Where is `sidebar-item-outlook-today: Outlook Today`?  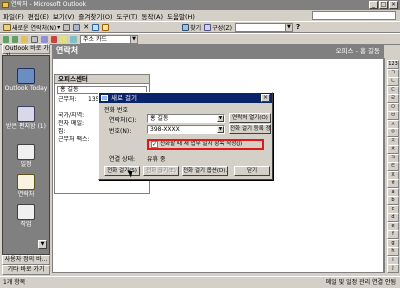 sidebar-item-outlook-today: Outlook Today is located at coordinates (26, 80).